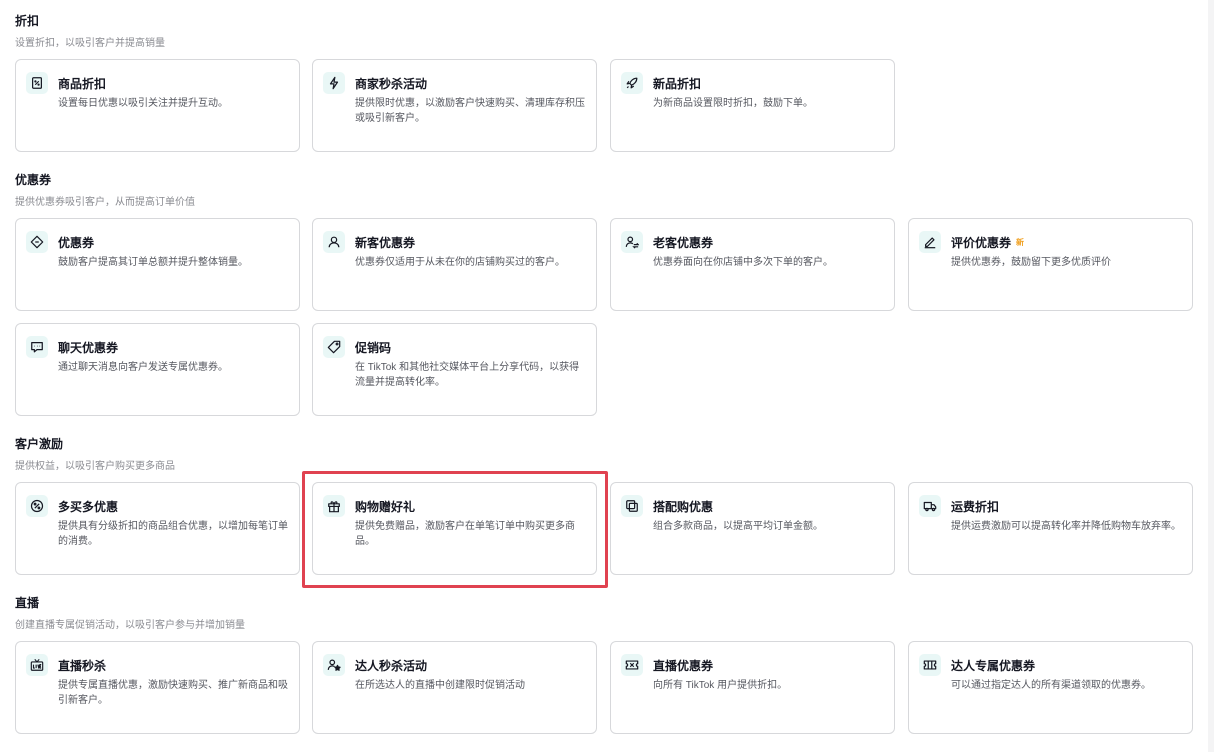 The width and height of the screenshot is (1214, 752). I want to click on card-description: 组合多款商品，以提高平均订单金额。, so click(738, 526).